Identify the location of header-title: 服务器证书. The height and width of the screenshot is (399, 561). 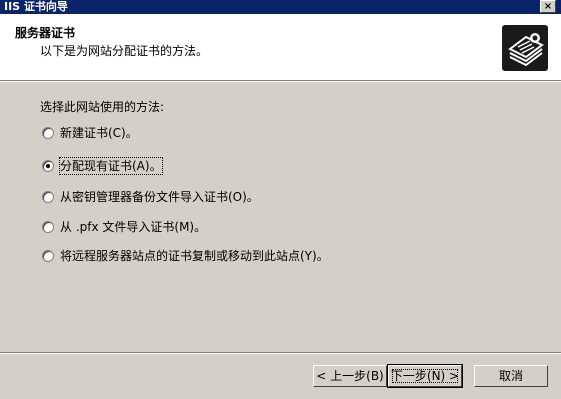
(45, 33).